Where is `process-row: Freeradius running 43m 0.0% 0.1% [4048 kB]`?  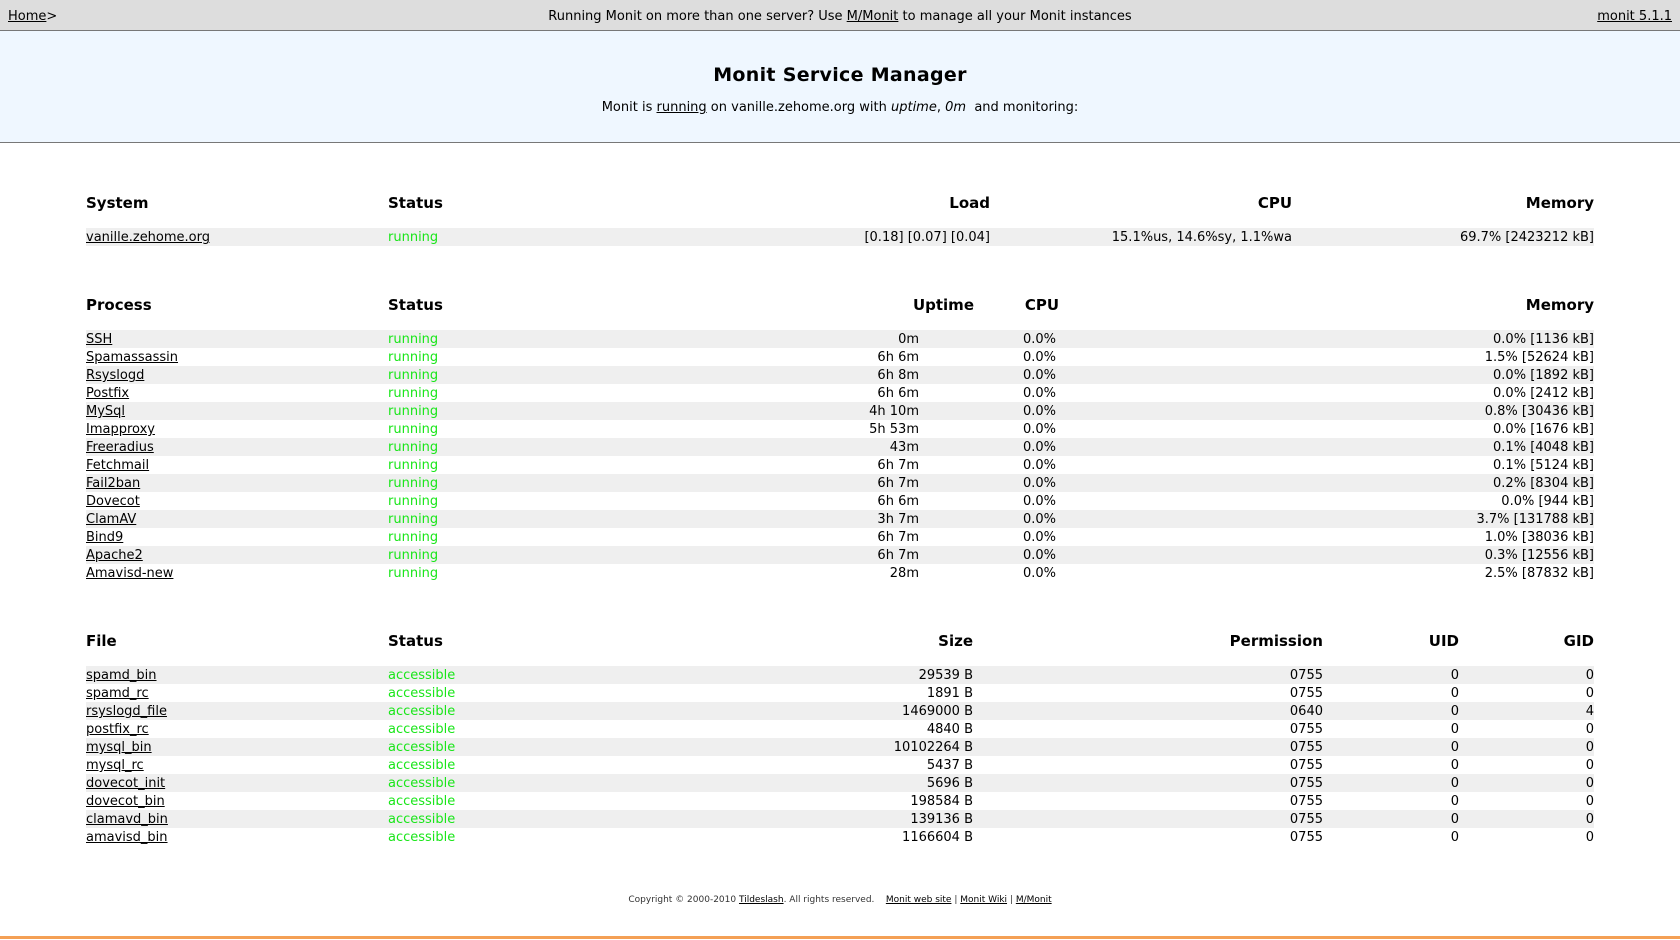 process-row: Freeradius running 43m 0.0% 0.1% [4048 kB] is located at coordinates (840, 447).